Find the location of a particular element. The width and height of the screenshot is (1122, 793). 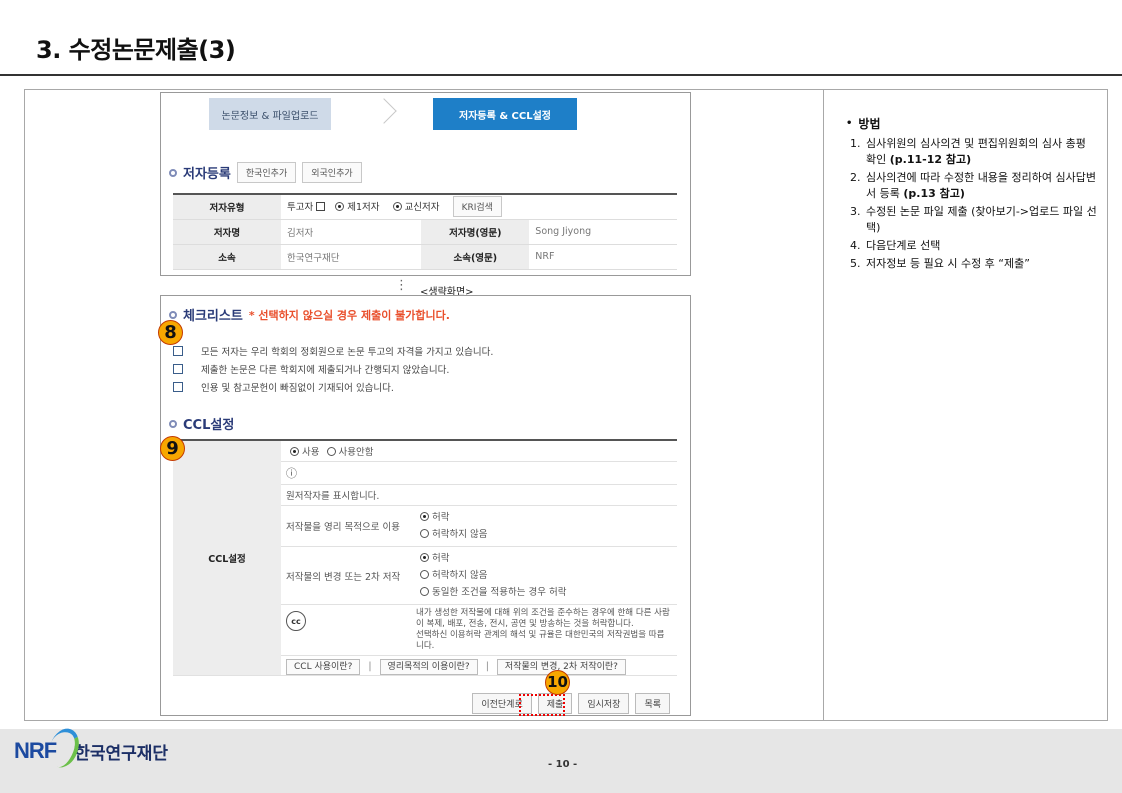

attribution-icon: ⓘ is located at coordinates (479, 473).